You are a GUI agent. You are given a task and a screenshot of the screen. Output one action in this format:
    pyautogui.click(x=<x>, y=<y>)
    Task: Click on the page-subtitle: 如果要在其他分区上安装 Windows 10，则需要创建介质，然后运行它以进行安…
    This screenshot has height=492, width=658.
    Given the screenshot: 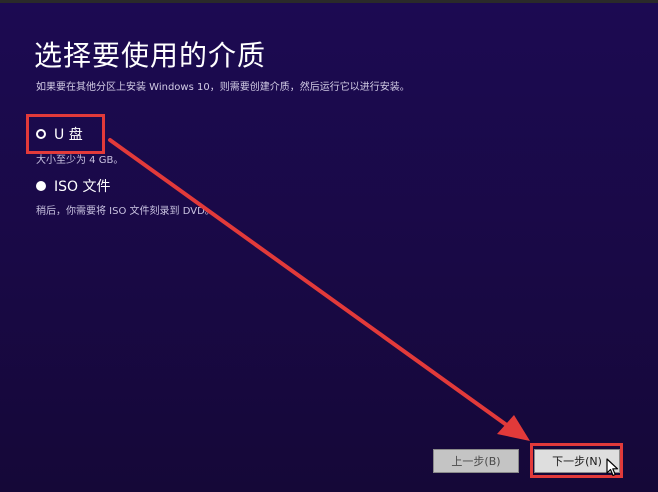 What is the action you would take?
    pyautogui.click(x=223, y=87)
    